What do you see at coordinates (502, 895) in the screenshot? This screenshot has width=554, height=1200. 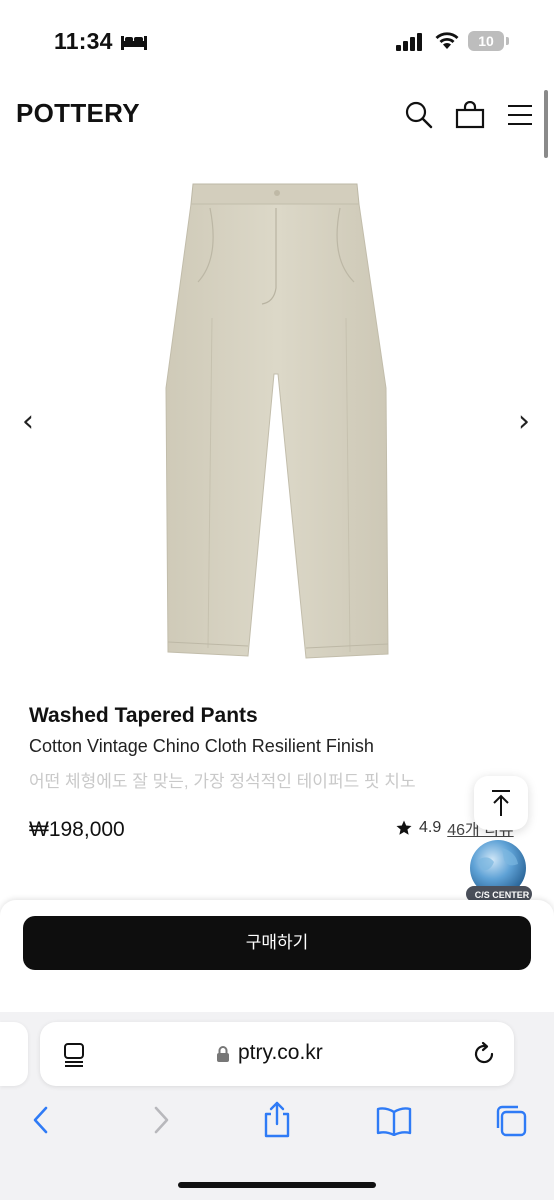 I see `cs-center-label: C/S CENTER` at bounding box center [502, 895].